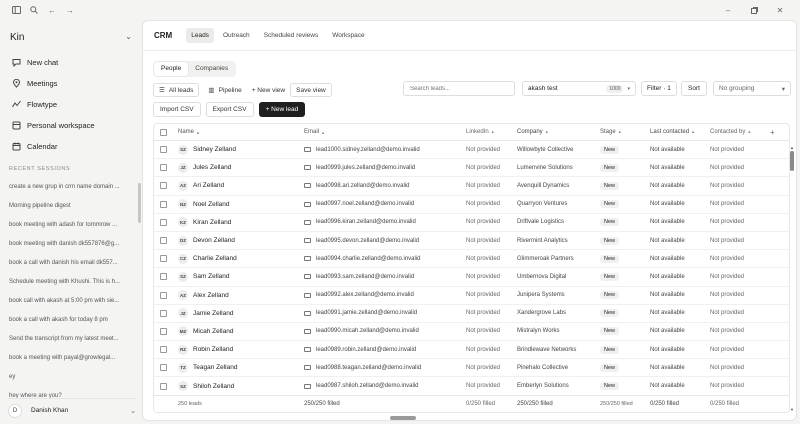 This screenshot has width=800, height=424. Describe the element at coordinates (17, 37) in the screenshot. I see `workspace-name: Kin` at that location.